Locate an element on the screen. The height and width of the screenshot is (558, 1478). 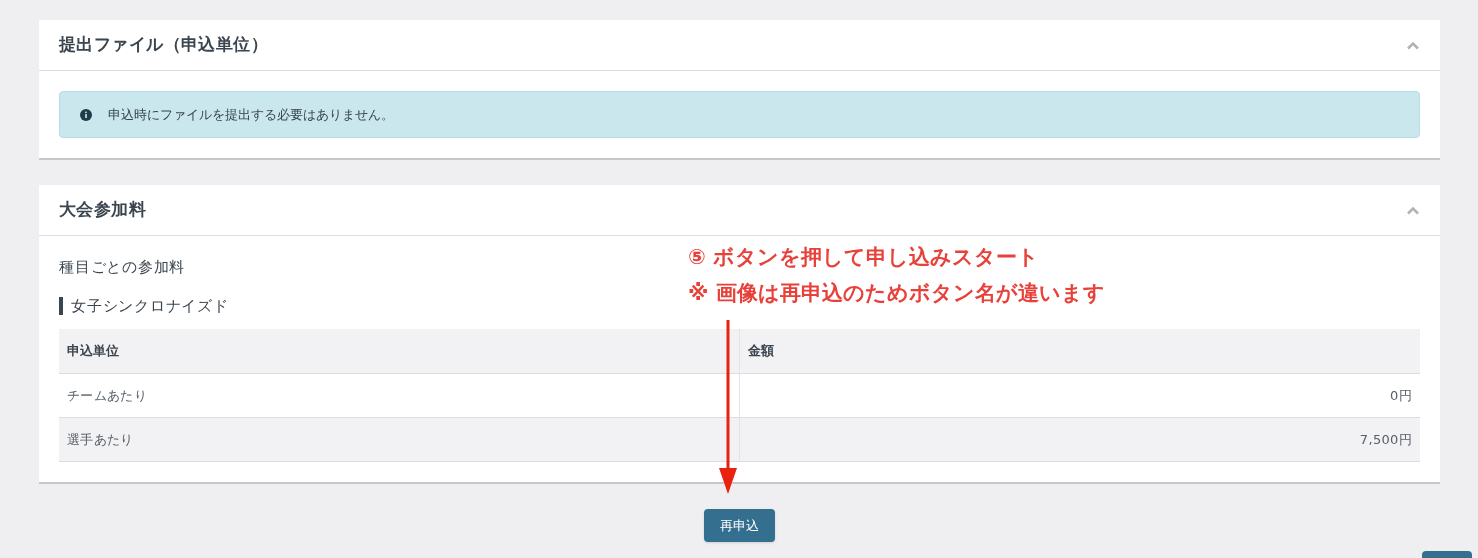
annotation-text: ※ 画像は再申込のためボタン名が違います is located at coordinates (896, 293).